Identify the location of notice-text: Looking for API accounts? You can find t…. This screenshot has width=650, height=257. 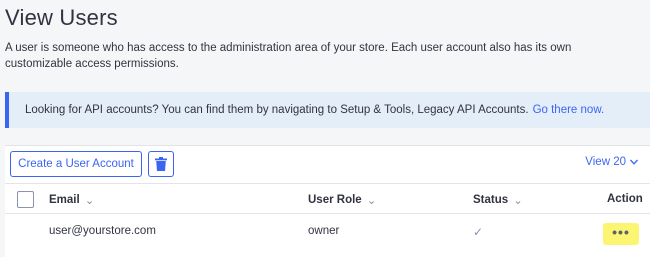
(277, 110).